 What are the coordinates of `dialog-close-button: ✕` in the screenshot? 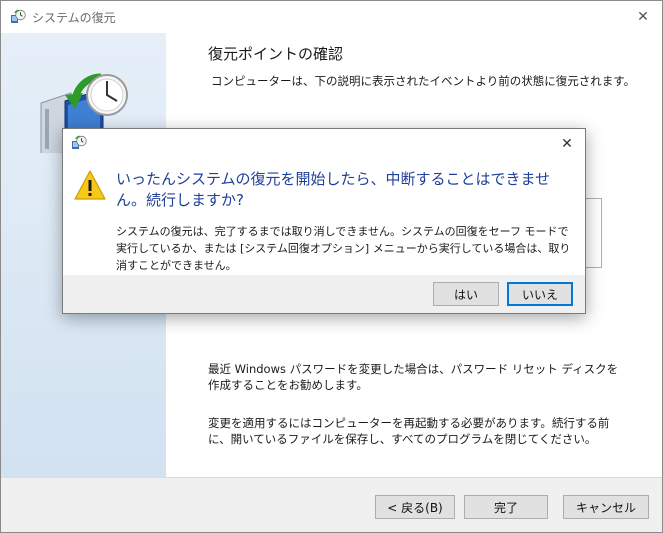 It's located at (567, 144).